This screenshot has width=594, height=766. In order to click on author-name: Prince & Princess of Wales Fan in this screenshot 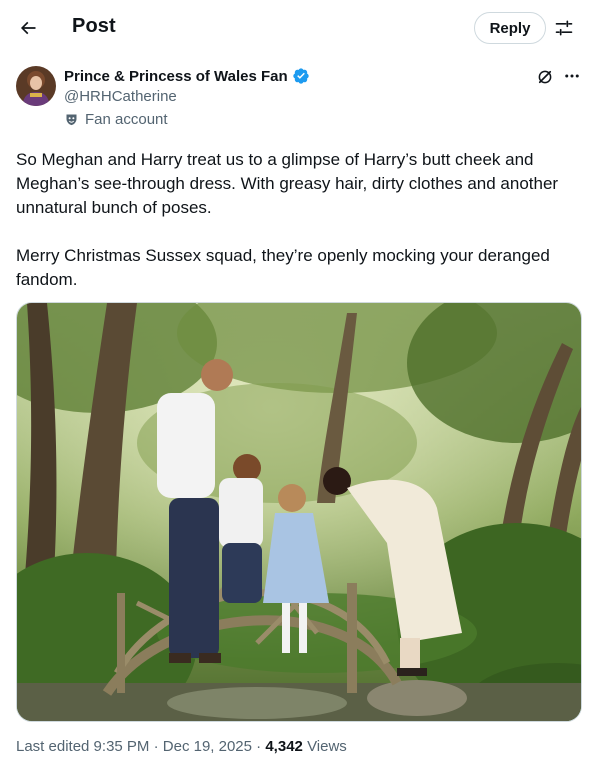, I will do `click(187, 76)`.